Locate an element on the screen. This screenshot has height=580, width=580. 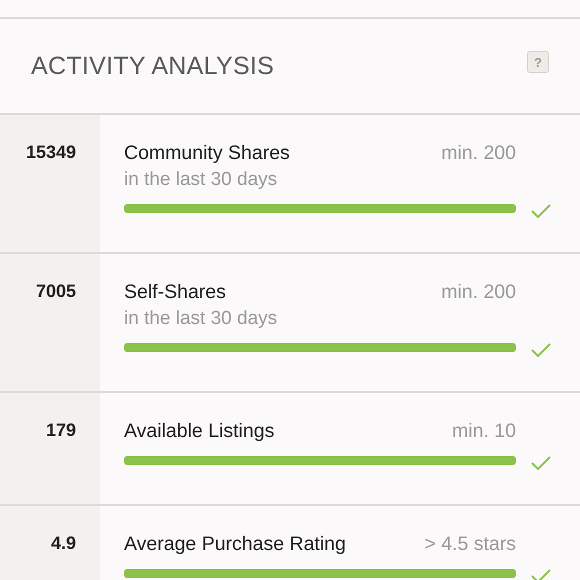
metric-value: 4.9 is located at coordinates (63, 544).